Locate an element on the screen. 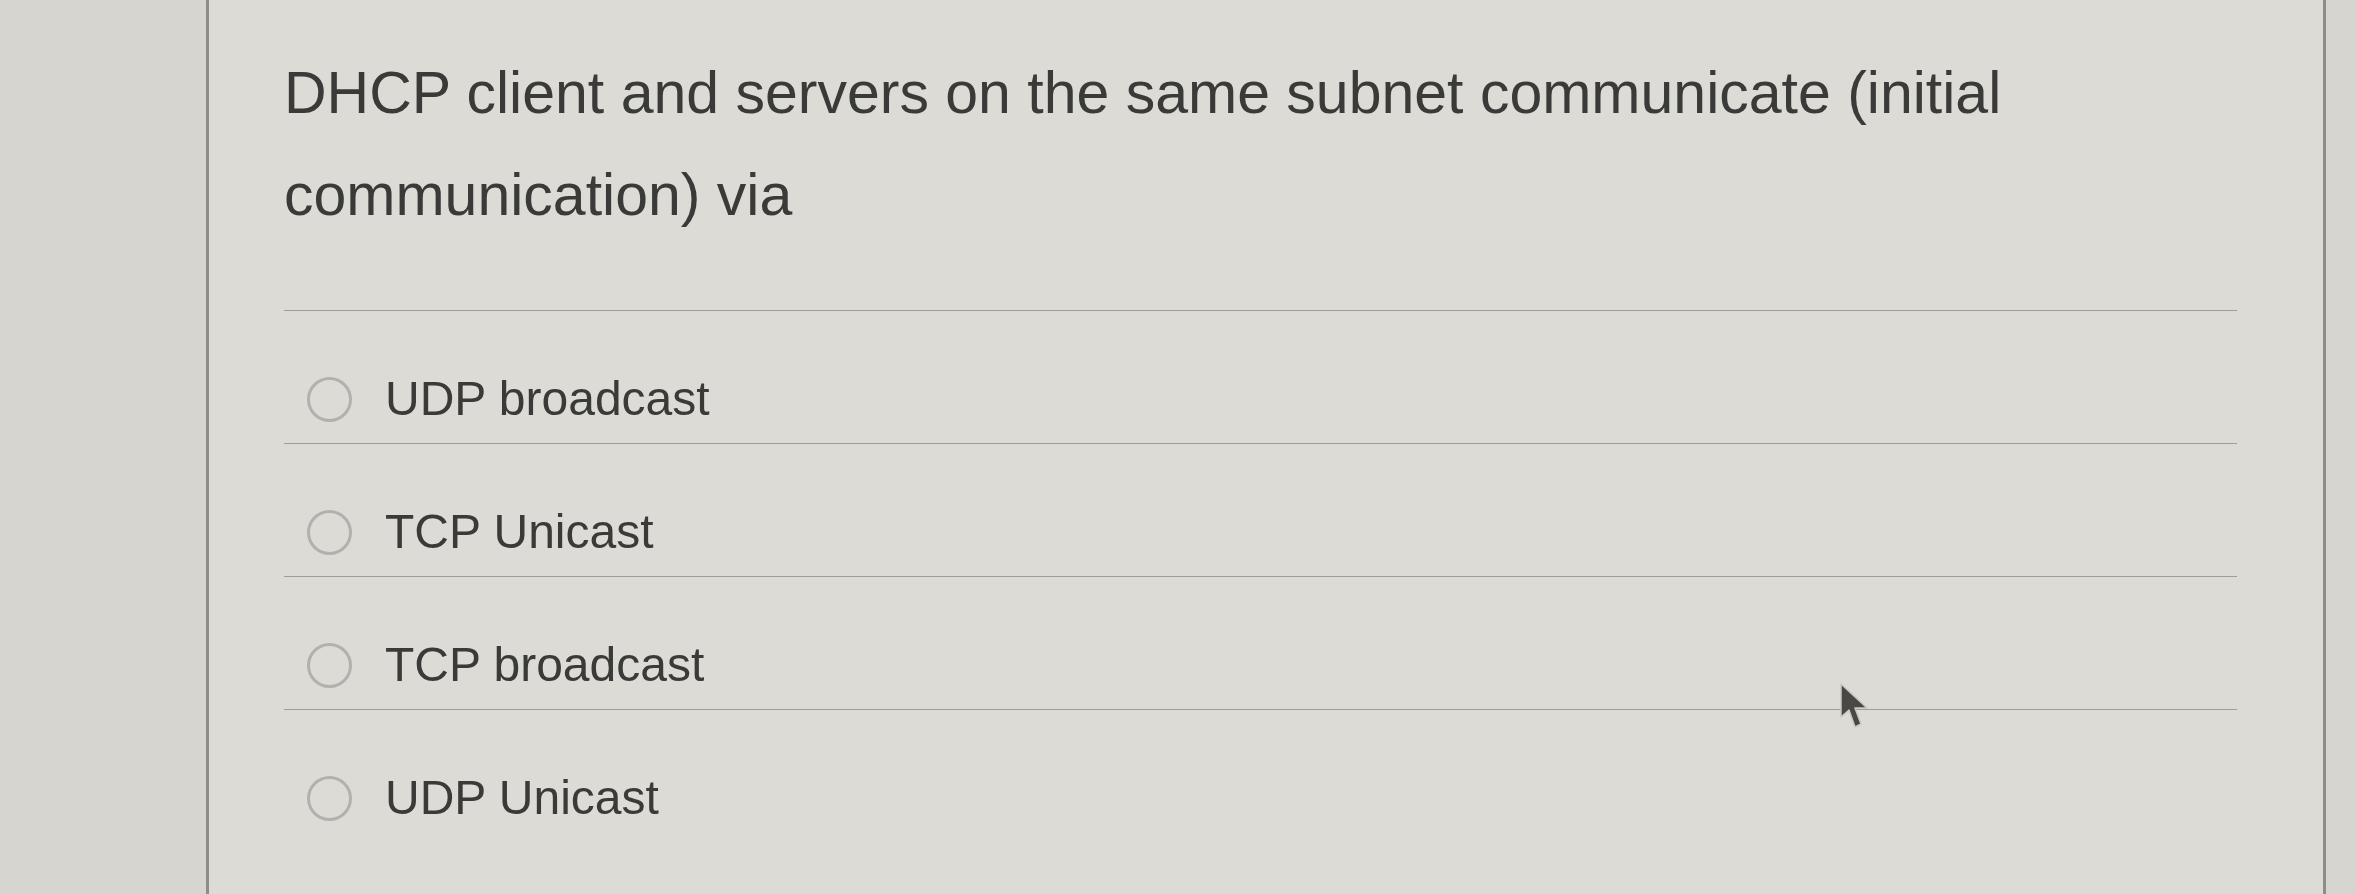  option-label: UDP broadcast is located at coordinates (547, 399).